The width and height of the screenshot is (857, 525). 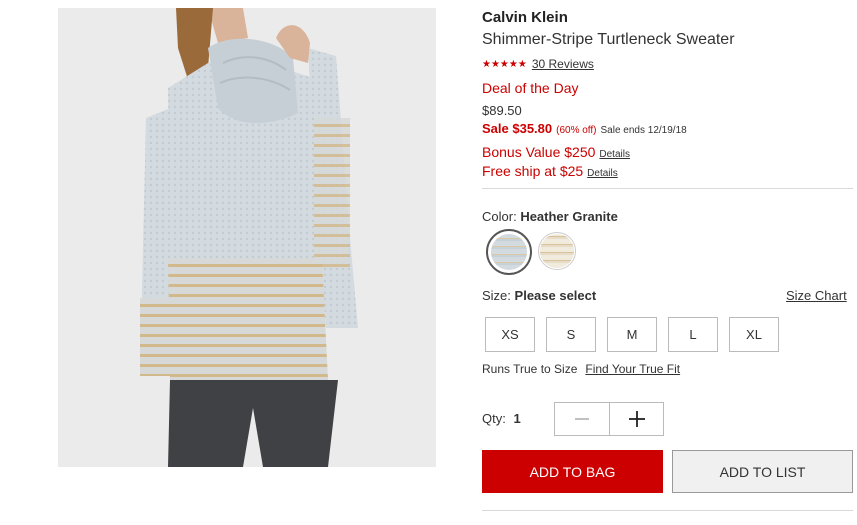 I want to click on brand-name: Calvin Klein, so click(x=525, y=17).